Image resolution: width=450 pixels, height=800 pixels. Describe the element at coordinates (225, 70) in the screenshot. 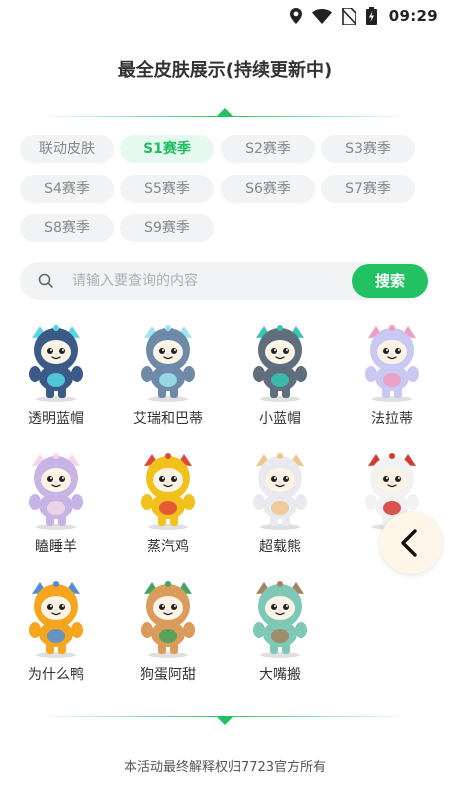

I see `page-title: 最全皮肤展示(持续更新中)` at that location.